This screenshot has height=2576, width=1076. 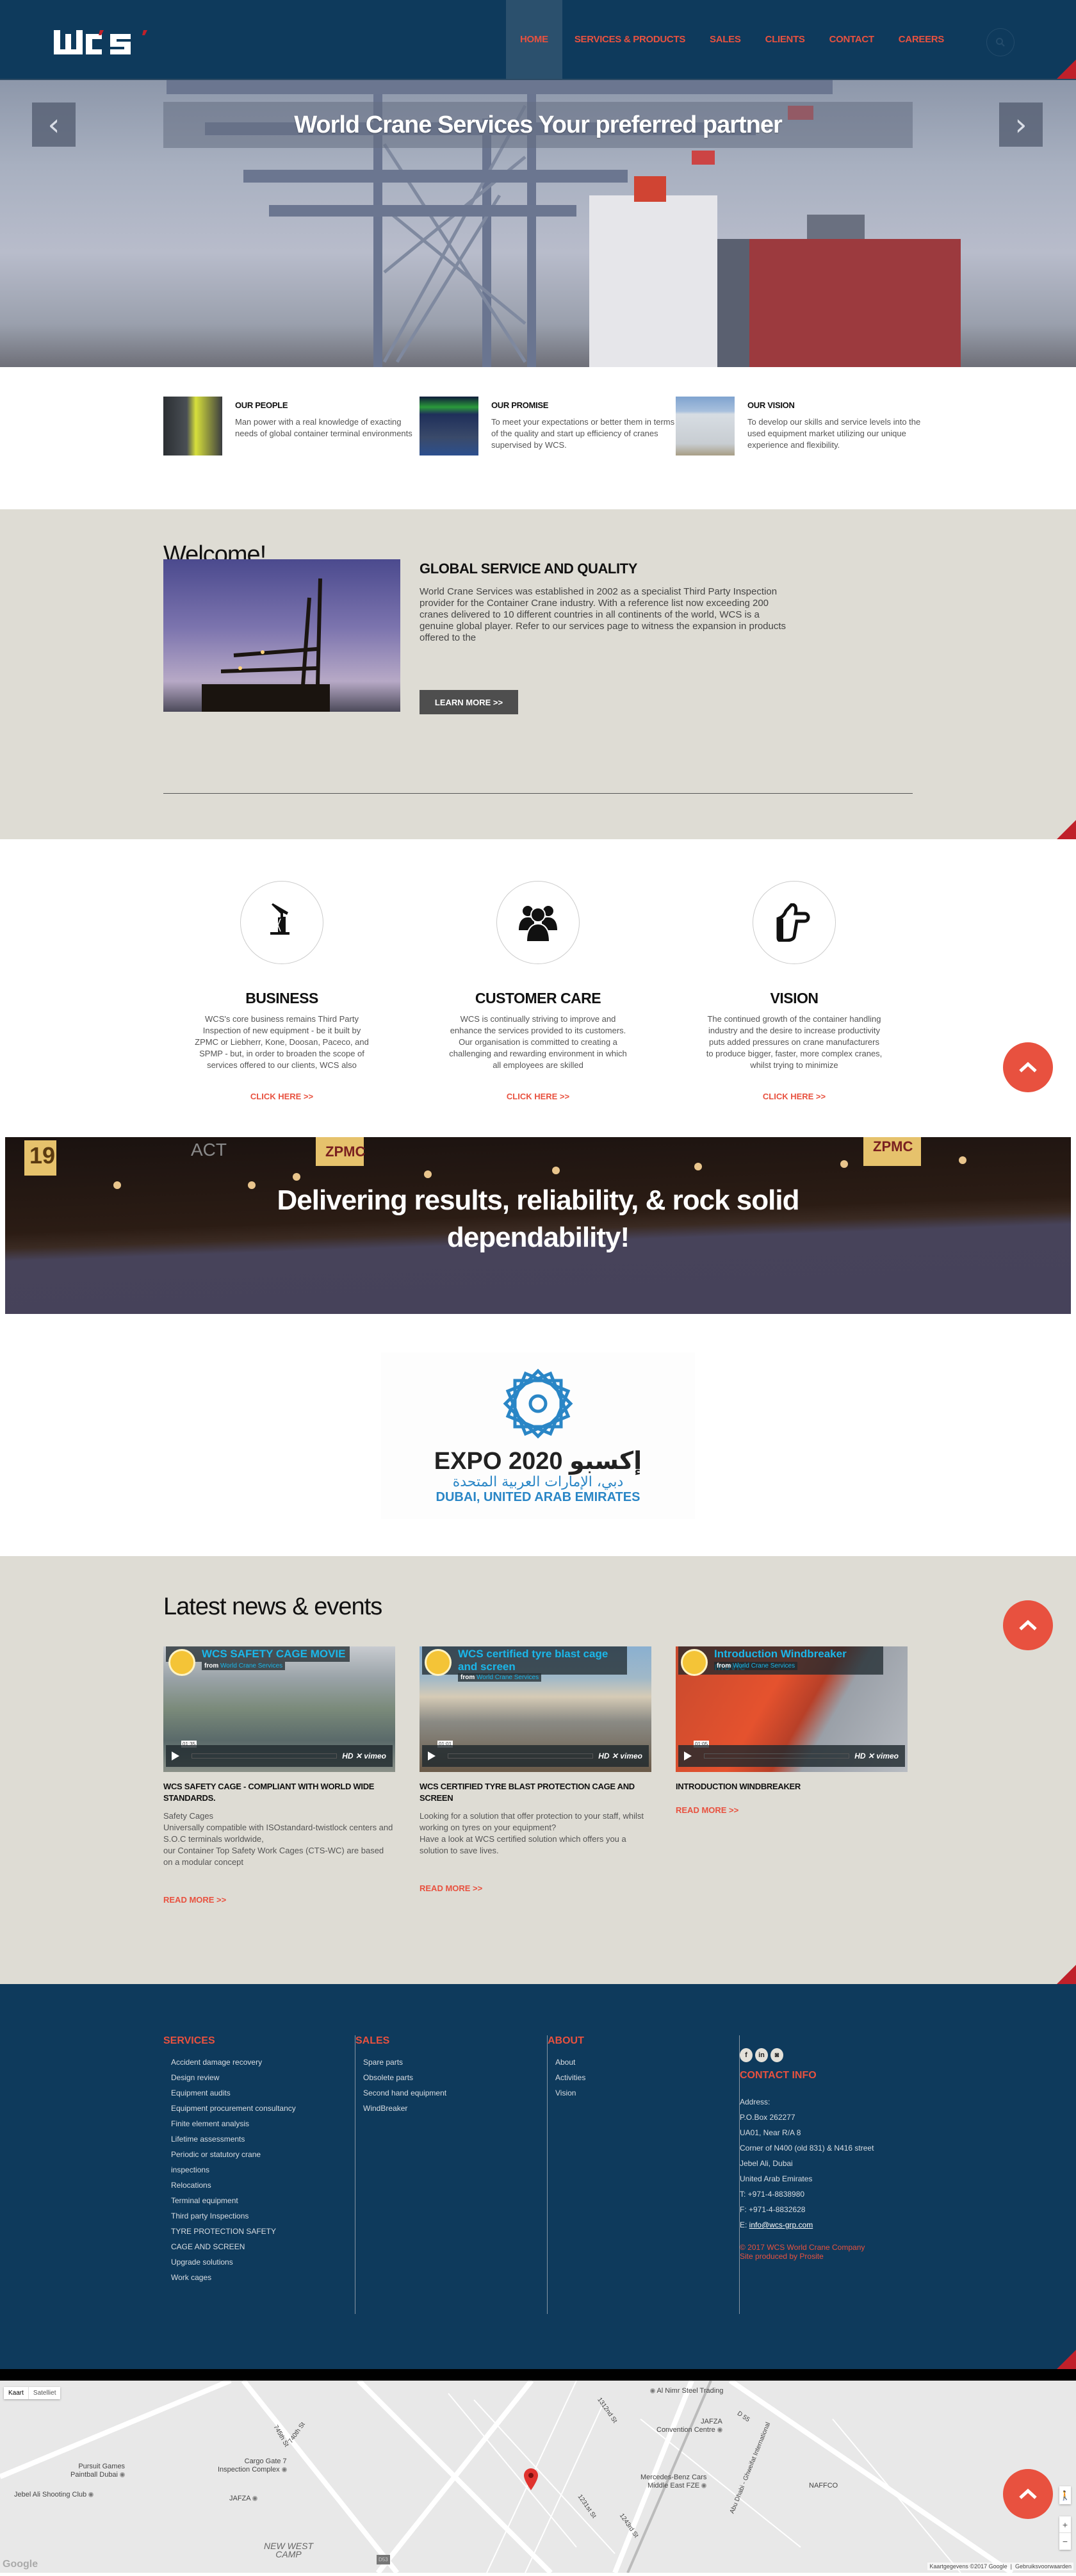 What do you see at coordinates (235, 2277) in the screenshot?
I see `footer-service-link: Work cages` at bounding box center [235, 2277].